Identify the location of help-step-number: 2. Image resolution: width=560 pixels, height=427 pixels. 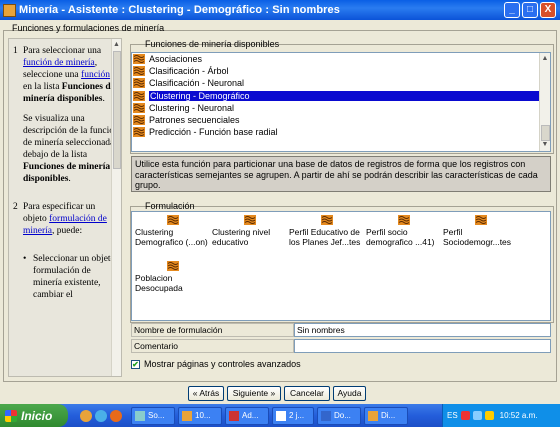
(15, 207).